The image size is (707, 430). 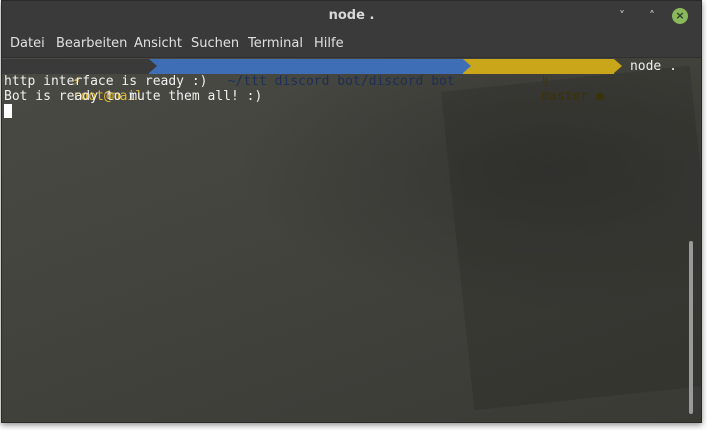 What do you see at coordinates (680, 16) in the screenshot?
I see `close-icon: ×` at bounding box center [680, 16].